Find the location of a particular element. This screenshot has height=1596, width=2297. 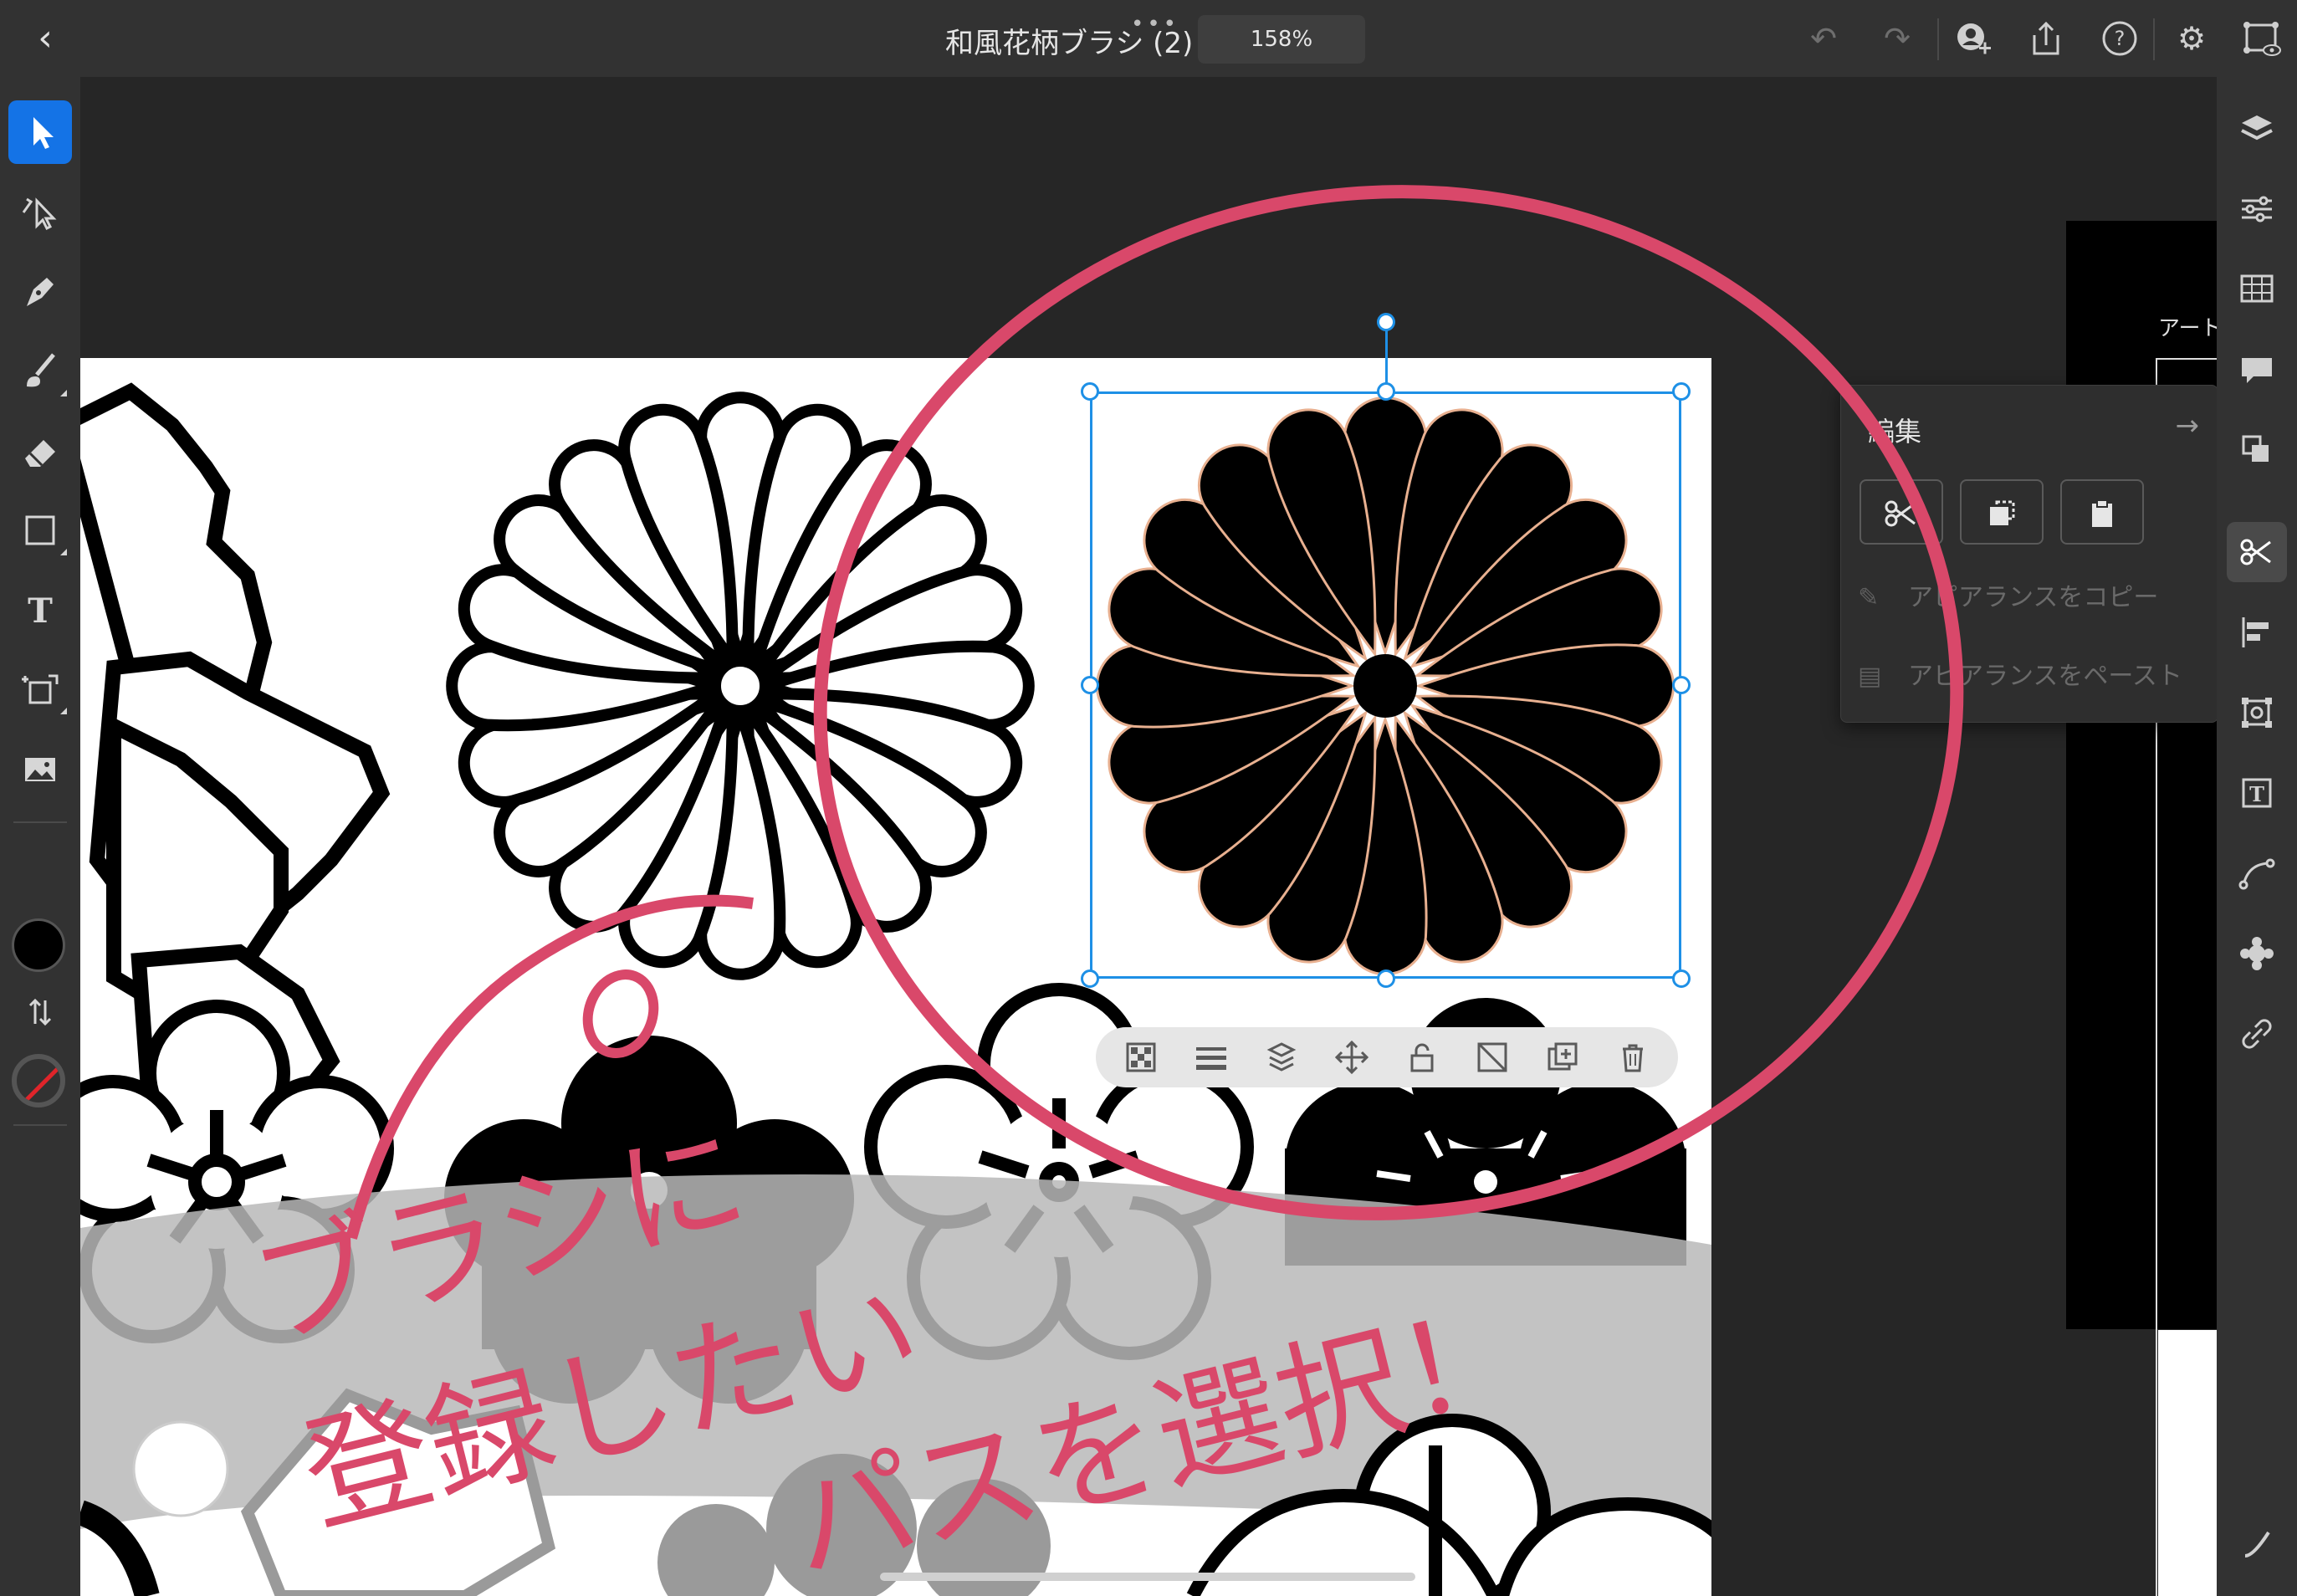

flower-center is located at coordinates (740, 686).